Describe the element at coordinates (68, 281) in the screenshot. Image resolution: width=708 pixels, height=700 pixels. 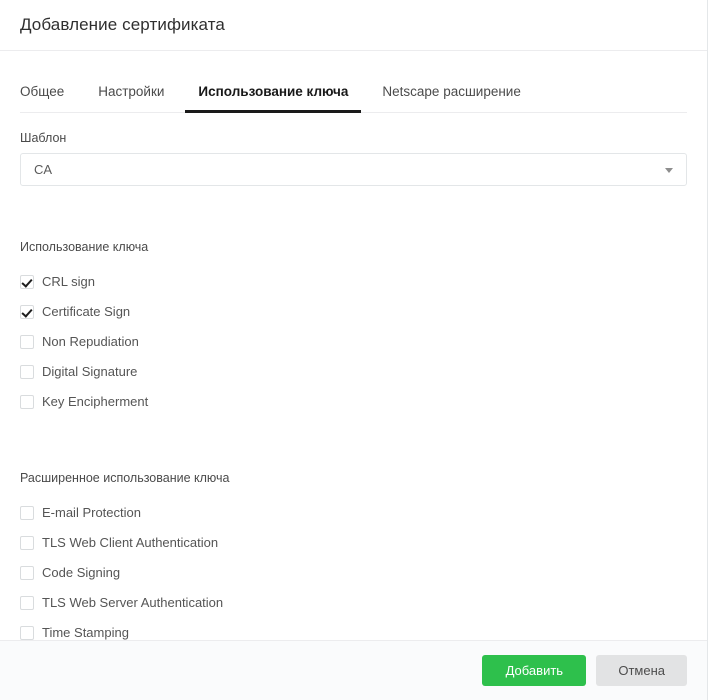
I see `checkbox-label: CRL sign` at that location.